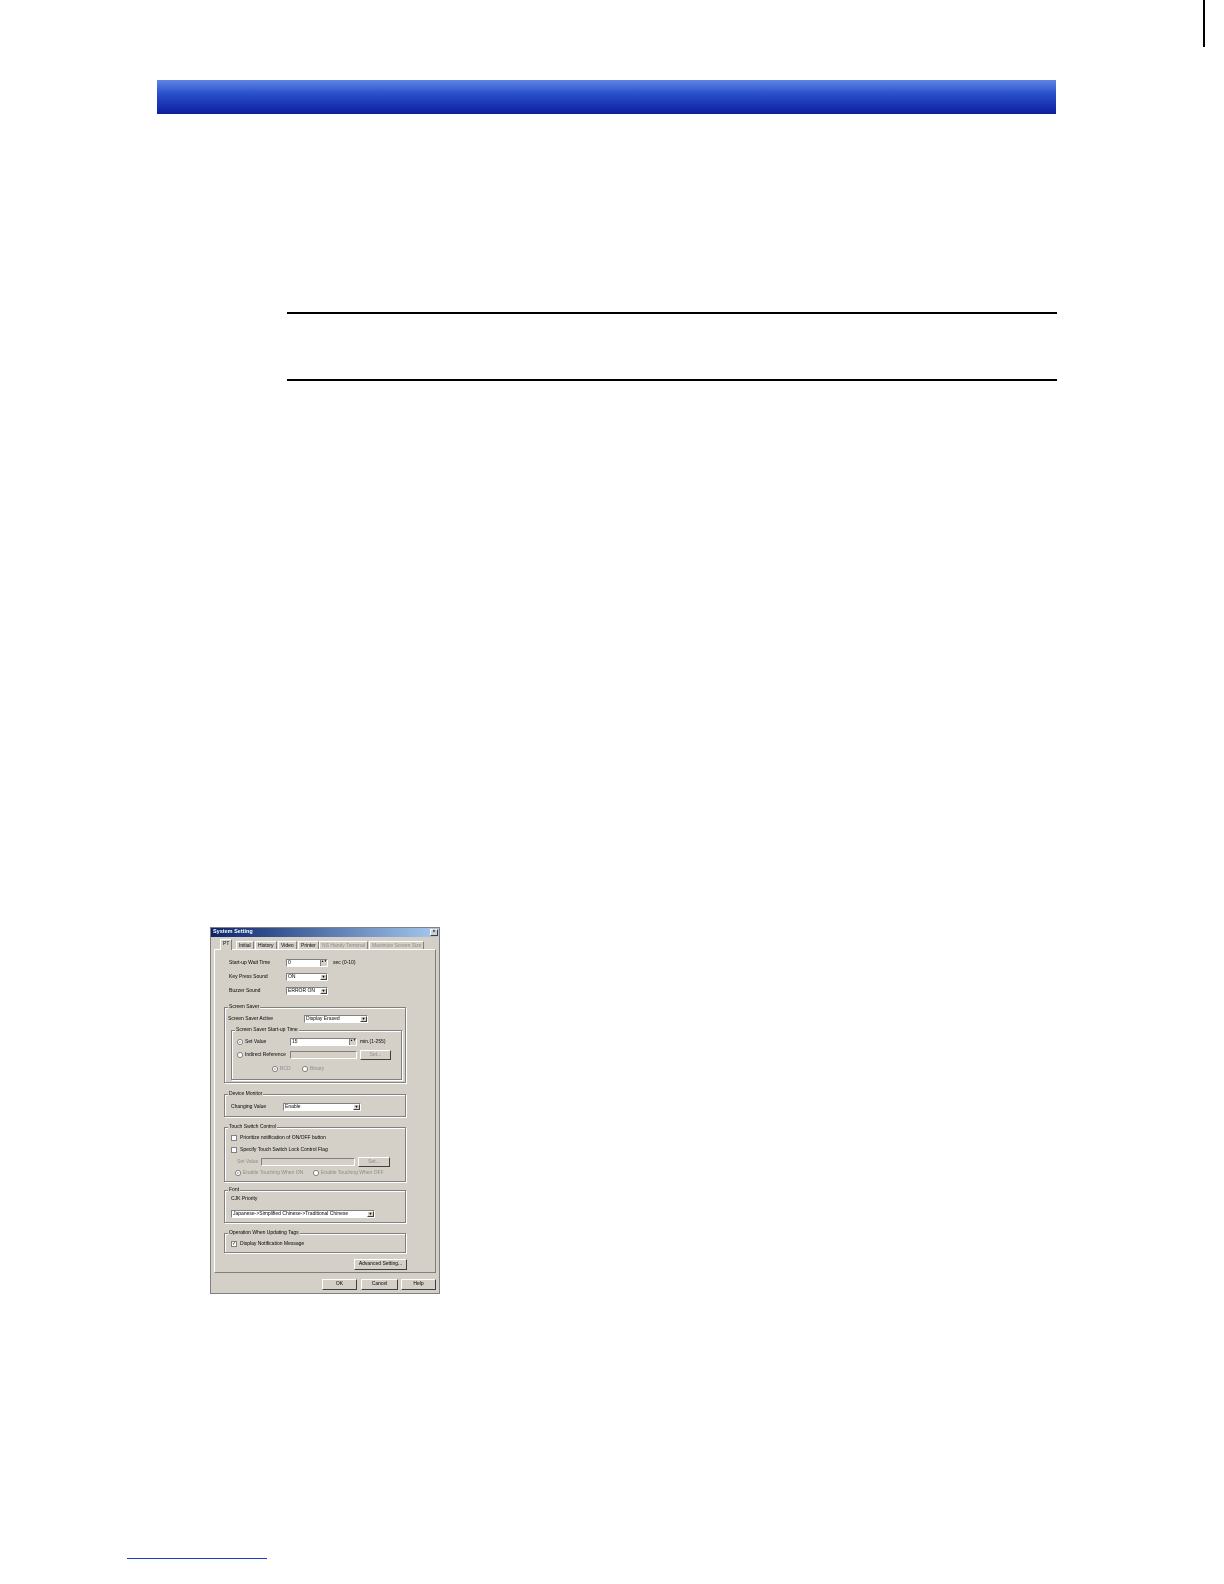 The width and height of the screenshot is (1224, 1584). Describe the element at coordinates (283, 1138) in the screenshot. I see `prioritize-label: Prioritize notification of ON/OFF button` at that location.